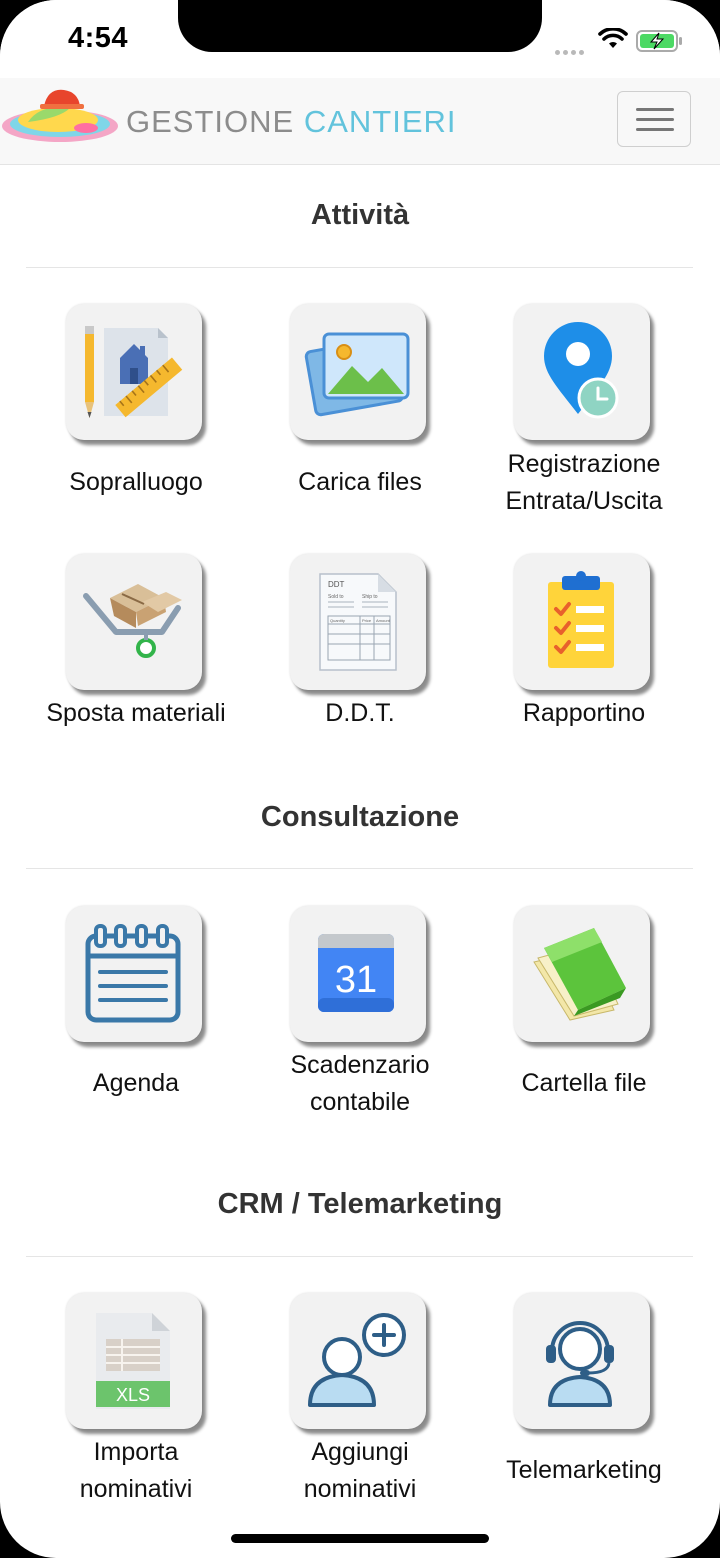  What do you see at coordinates (360, 482) in the screenshot?
I see `tile-label: Carica files` at bounding box center [360, 482].